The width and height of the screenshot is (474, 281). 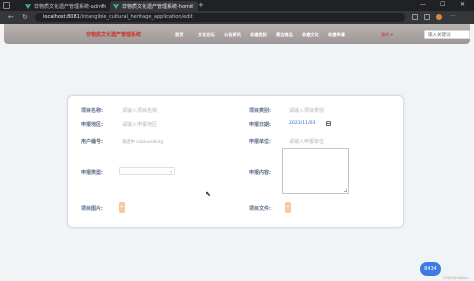 I want to click on profile-label: 我的, so click(x=385, y=34).